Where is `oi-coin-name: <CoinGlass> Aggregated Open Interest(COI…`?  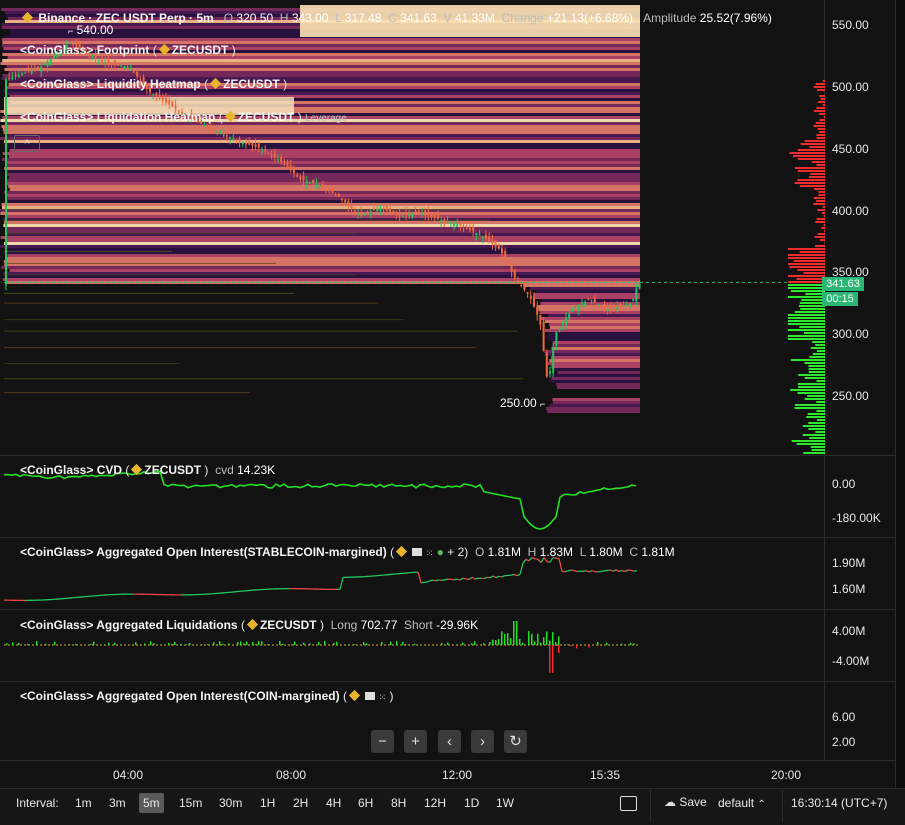
oi-coin-name: <CoinGlass> Aggregated Open Interest(COI… is located at coordinates (180, 696).